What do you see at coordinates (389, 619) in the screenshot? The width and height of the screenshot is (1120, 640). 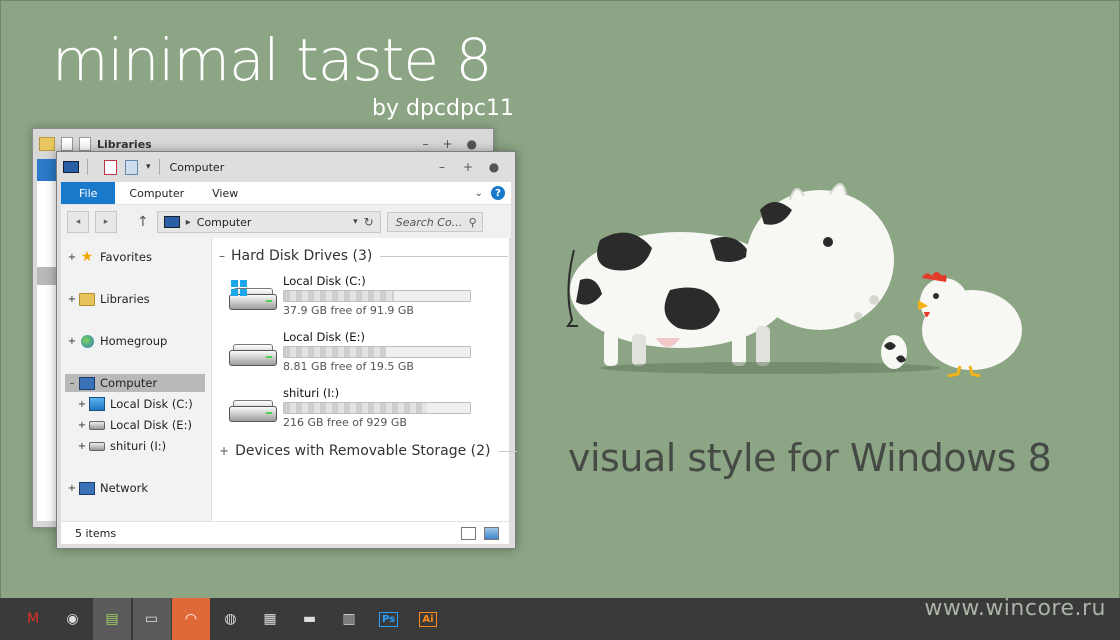 I see `taskbar-photoshop-button: Ps` at bounding box center [389, 619].